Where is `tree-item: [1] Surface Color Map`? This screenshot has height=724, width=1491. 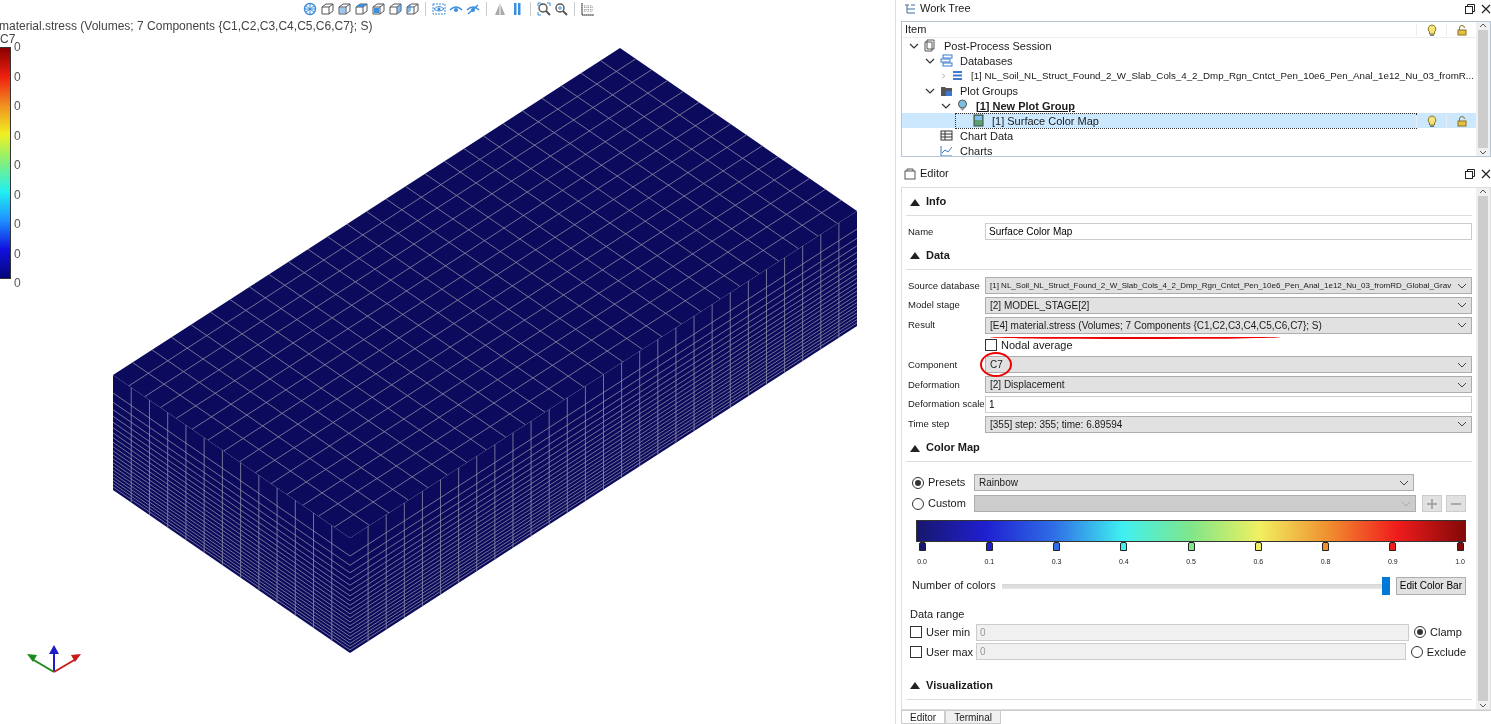
tree-item: [1] Surface Color Map is located at coordinates (1045, 120).